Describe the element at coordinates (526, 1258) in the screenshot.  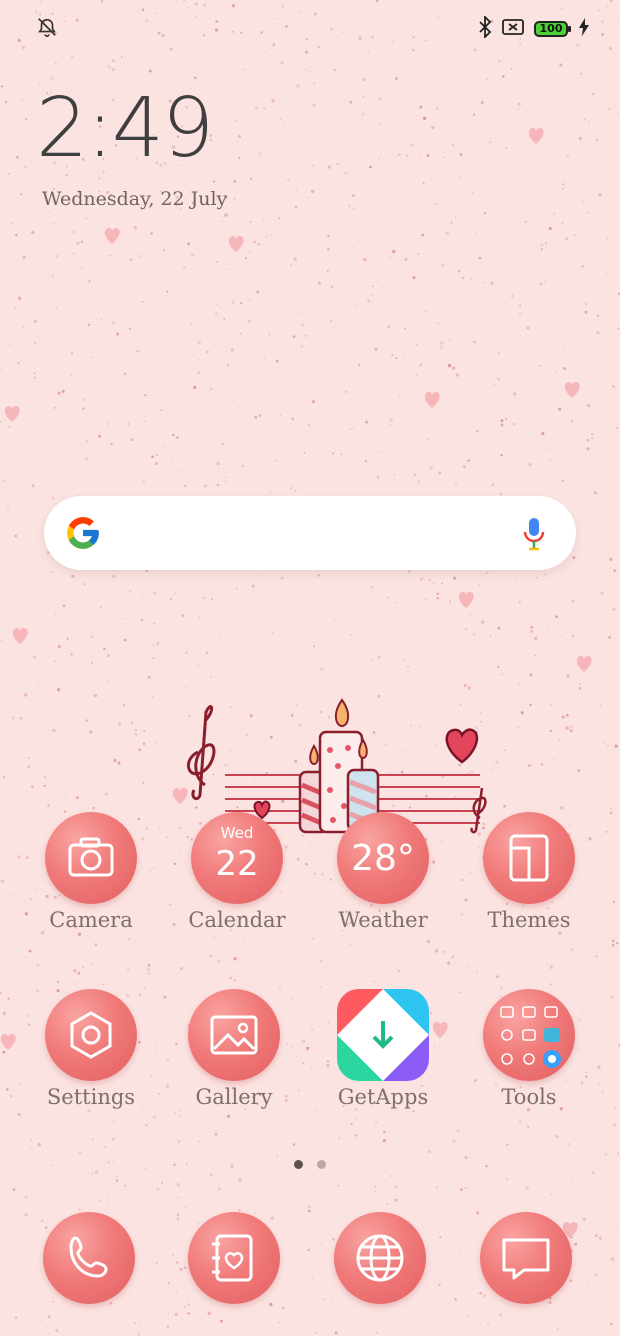
I see `dock-messages` at that location.